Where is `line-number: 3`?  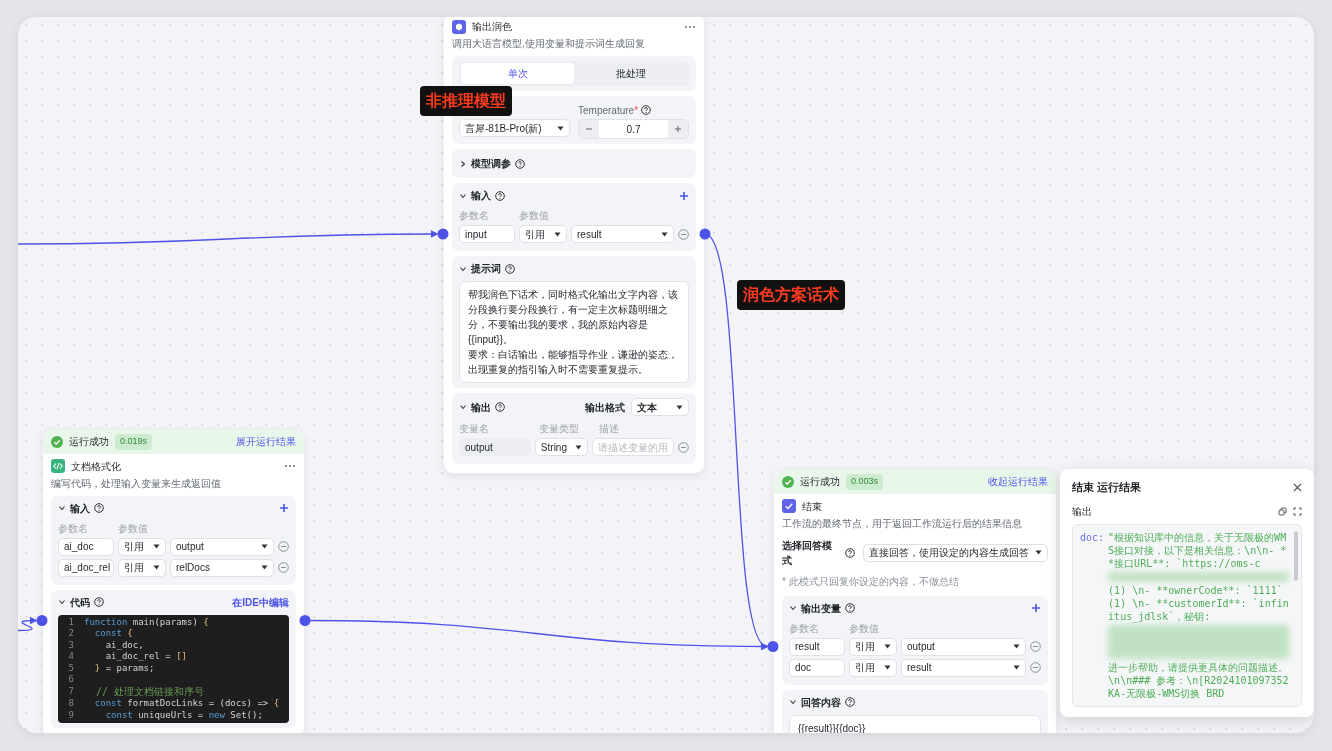
line-number: 3 is located at coordinates (71, 645).